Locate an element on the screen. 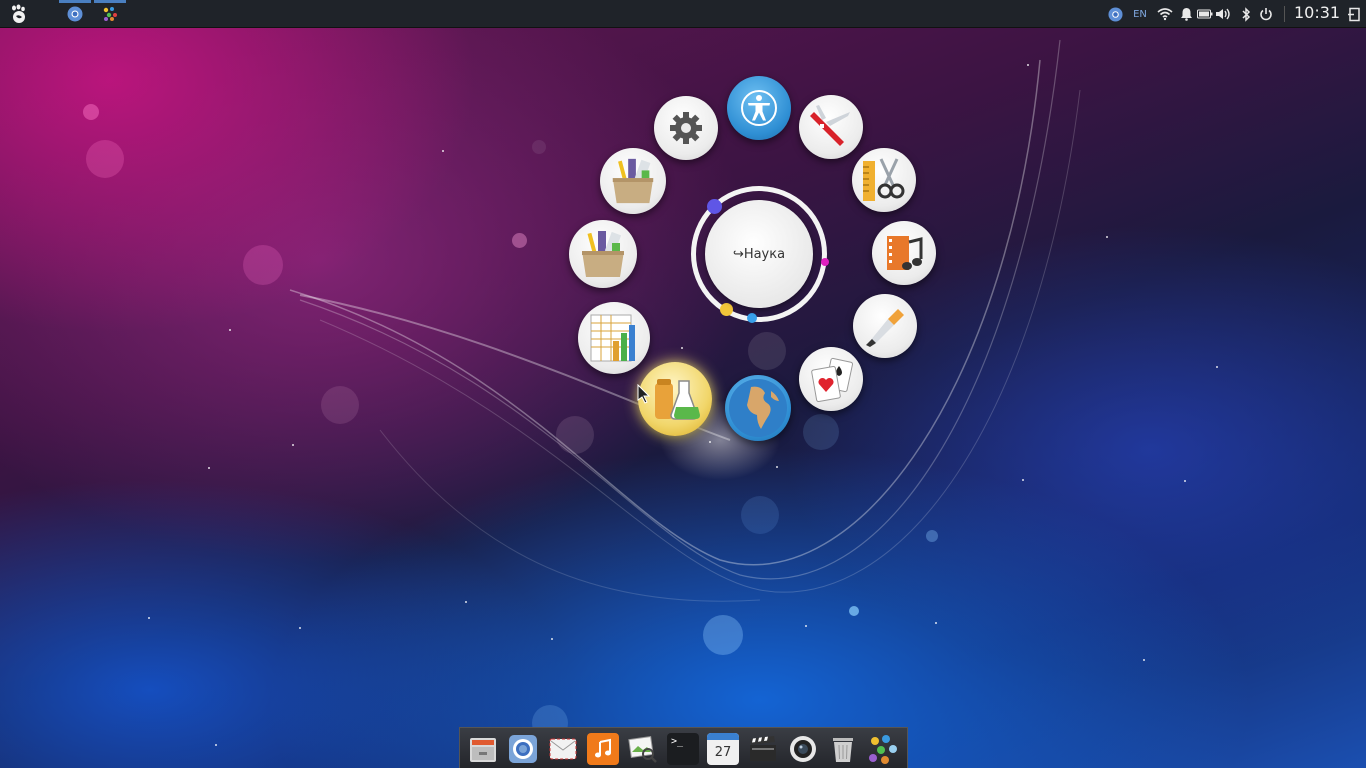  accessibility-icon is located at coordinates (759, 108).